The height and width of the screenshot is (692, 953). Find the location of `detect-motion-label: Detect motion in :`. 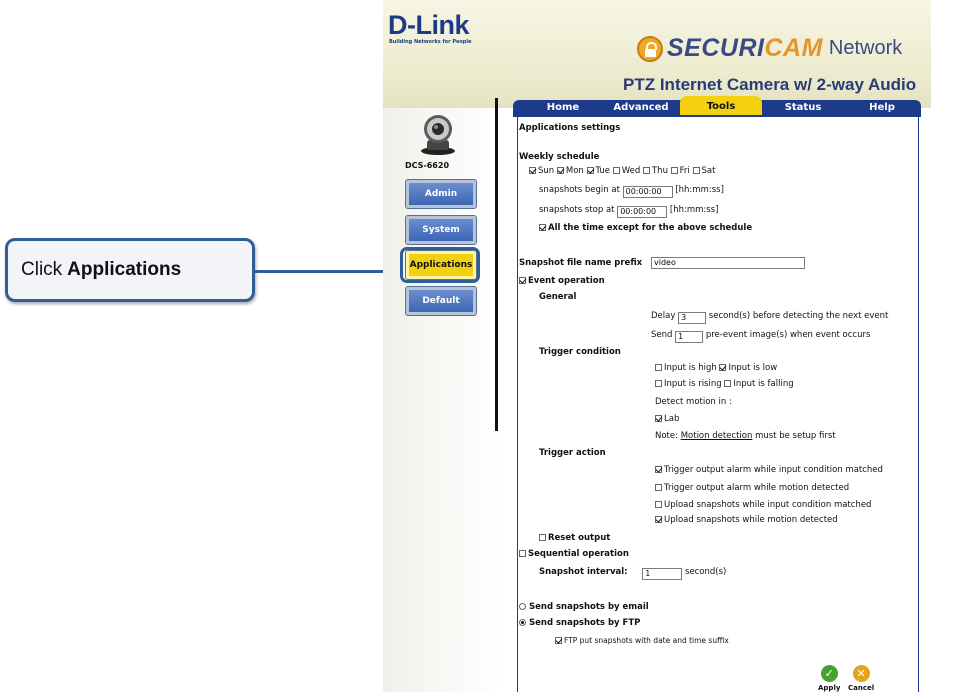

detect-motion-label: Detect motion in : is located at coordinates (693, 402).